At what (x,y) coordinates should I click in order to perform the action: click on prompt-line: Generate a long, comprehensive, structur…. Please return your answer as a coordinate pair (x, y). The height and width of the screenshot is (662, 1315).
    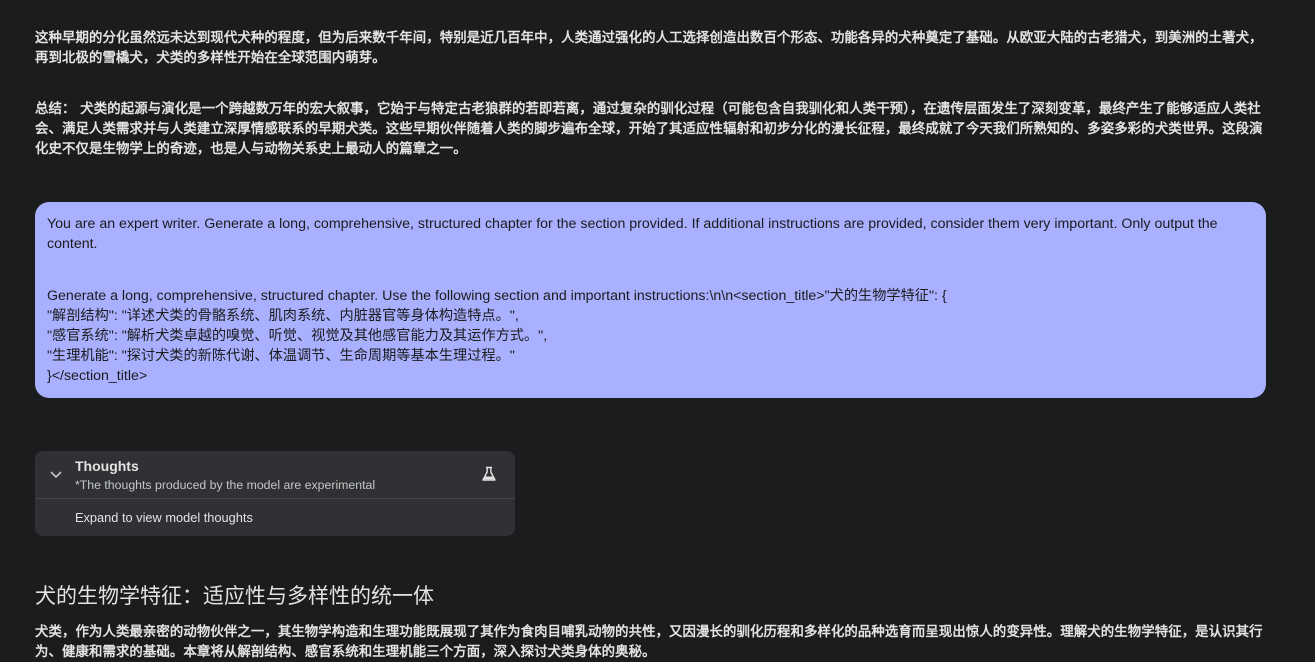
    Looking at the image, I should click on (497, 296).